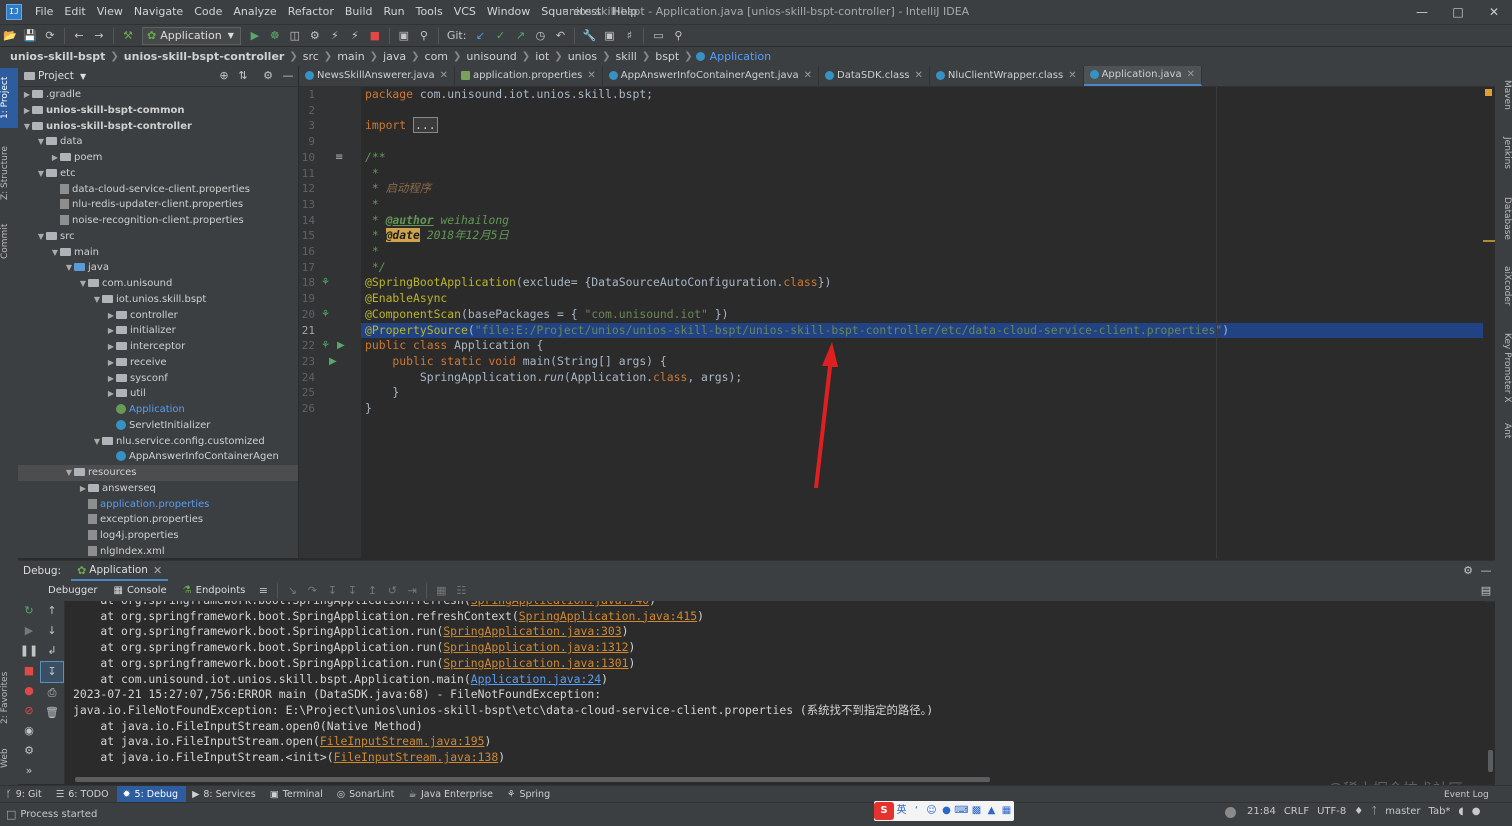 The image size is (1512, 826). Describe the element at coordinates (1490, 761) in the screenshot. I see `vertical-scrollbar` at that location.